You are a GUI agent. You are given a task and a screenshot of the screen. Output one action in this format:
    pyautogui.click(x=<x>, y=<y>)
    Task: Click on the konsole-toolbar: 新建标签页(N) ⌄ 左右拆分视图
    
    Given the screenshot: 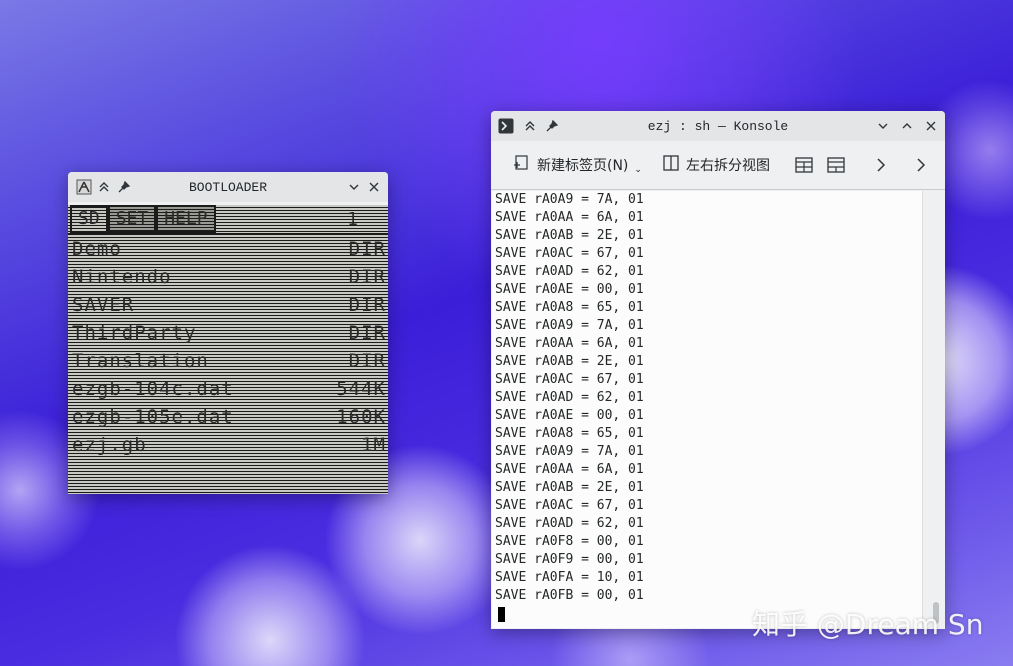 What is the action you would take?
    pyautogui.click(x=718, y=165)
    